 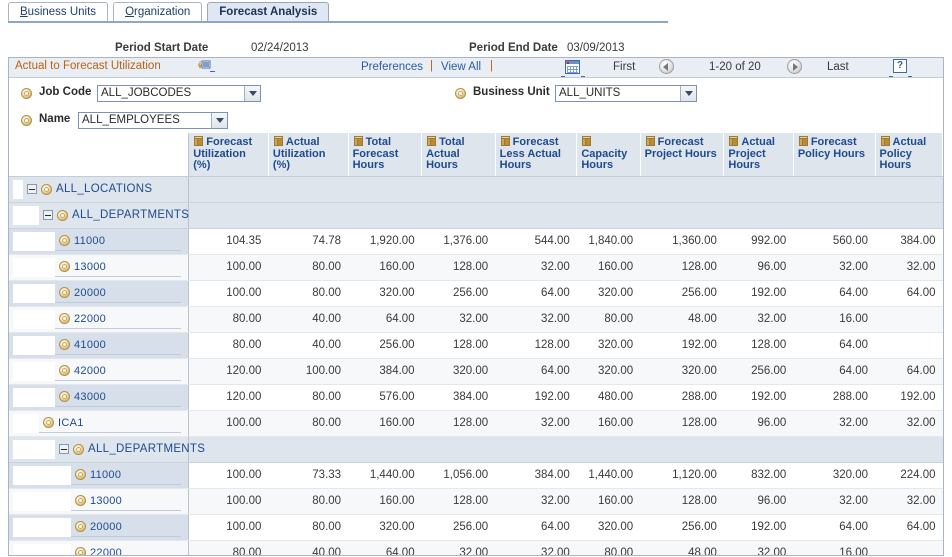 What do you see at coordinates (838, 67) in the screenshot?
I see `last-link: Last` at bounding box center [838, 67].